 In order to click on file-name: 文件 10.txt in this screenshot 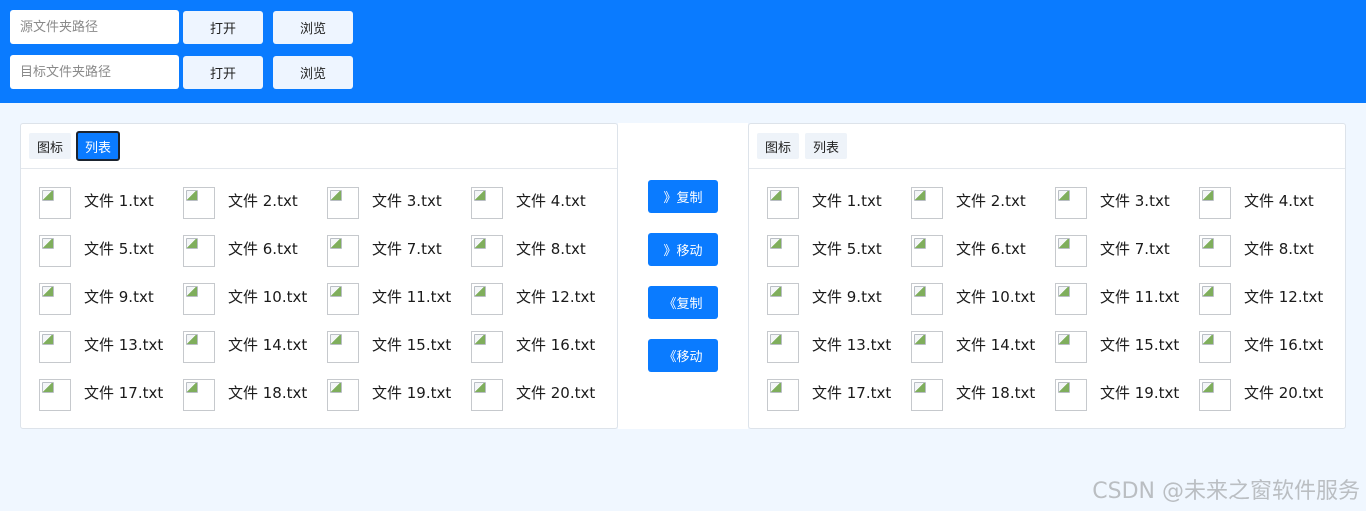, I will do `click(996, 297)`.